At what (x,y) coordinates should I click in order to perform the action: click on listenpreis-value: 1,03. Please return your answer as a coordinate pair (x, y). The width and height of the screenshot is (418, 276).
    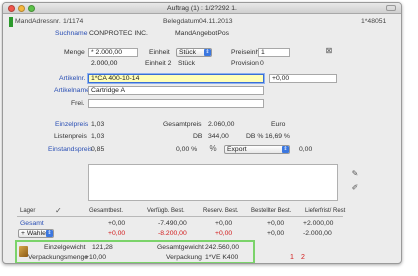
    Looking at the image, I should click on (98, 136).